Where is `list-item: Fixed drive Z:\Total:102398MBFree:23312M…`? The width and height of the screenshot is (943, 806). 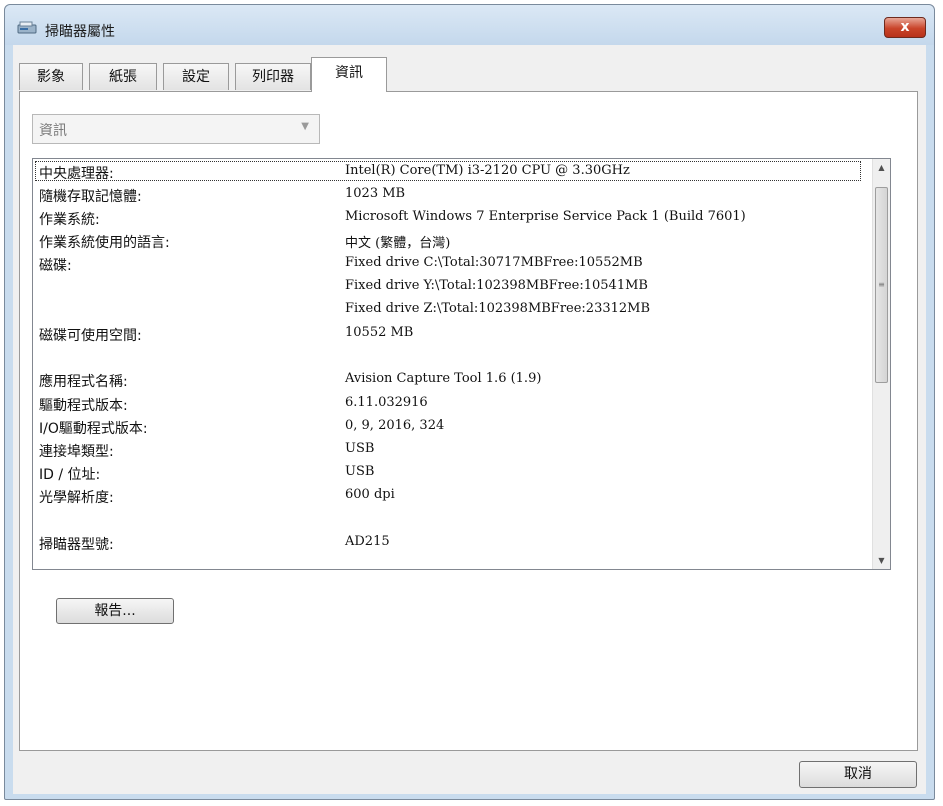 list-item: Fixed drive Z:\Total:102398MBFree:23312M… is located at coordinates (448, 310).